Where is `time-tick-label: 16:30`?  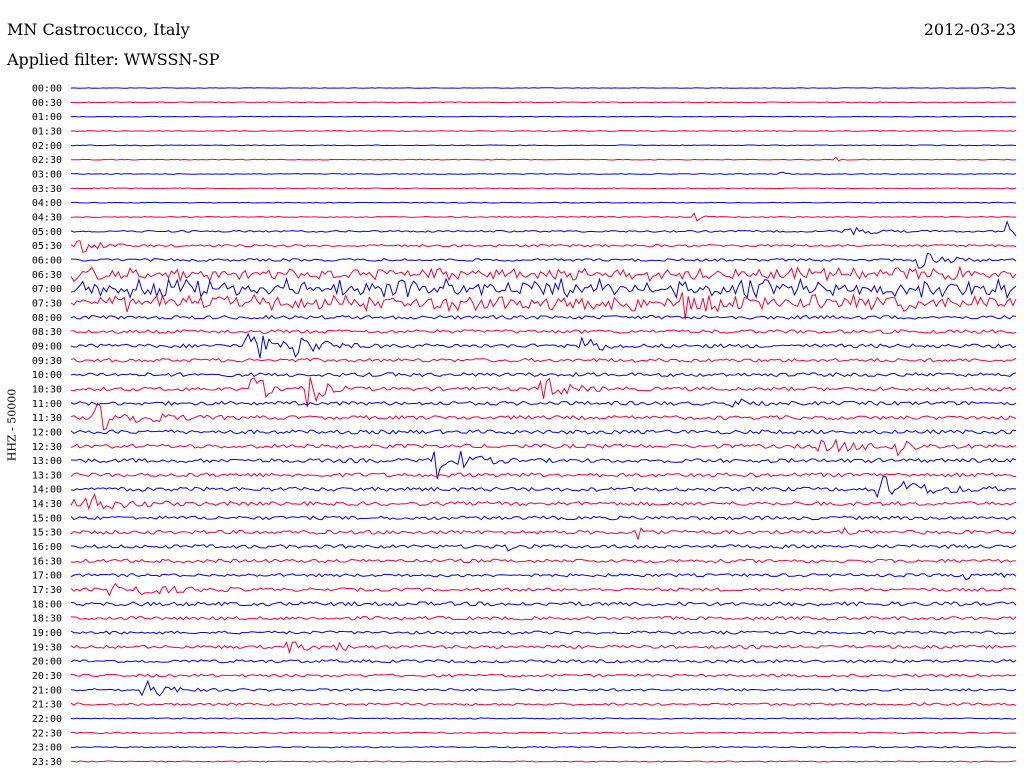 time-tick-label: 16:30 is located at coordinates (47, 561).